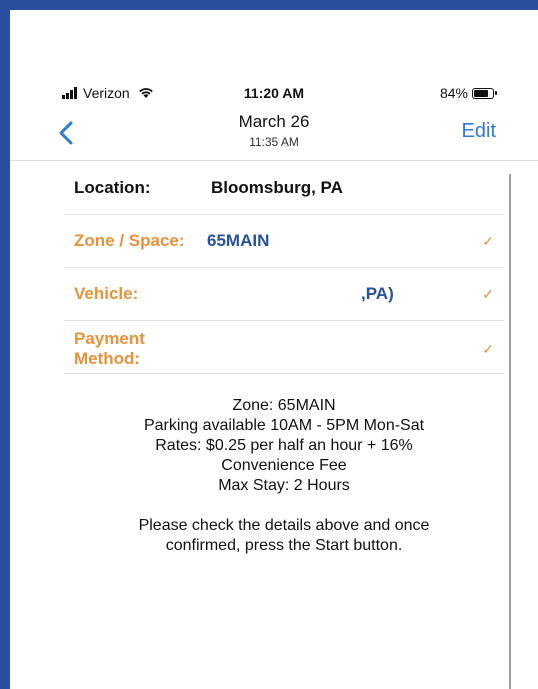 The width and height of the screenshot is (538, 689). I want to click on location-row: Location: Bloomsburg, PA, so click(284, 188).